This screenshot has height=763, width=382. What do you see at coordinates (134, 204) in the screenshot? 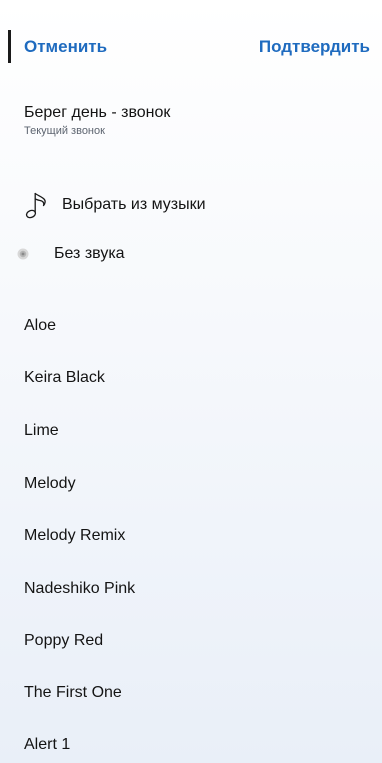
I see `pick-from-music-label: Выбрать из музыки` at bounding box center [134, 204].